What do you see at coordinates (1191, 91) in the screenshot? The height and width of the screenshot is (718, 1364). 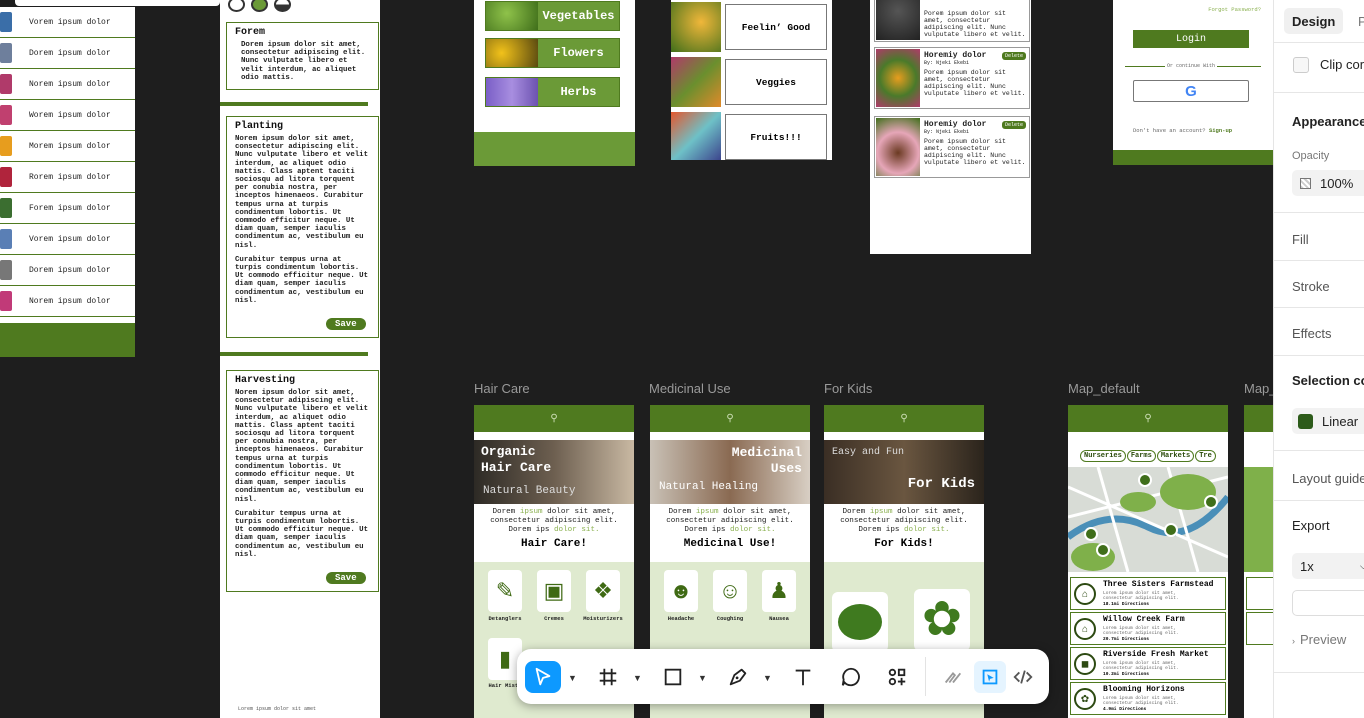 I see `google-signin-button: G` at bounding box center [1191, 91].